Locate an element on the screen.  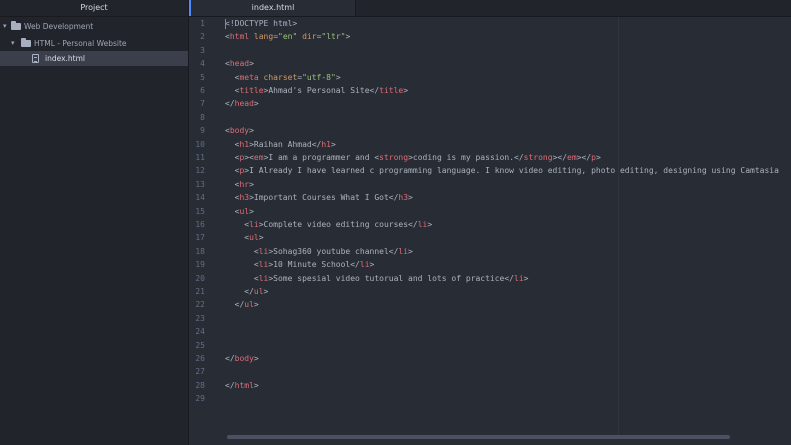
code-line: <html lang="en" dir="ltr"> is located at coordinates (287, 36).